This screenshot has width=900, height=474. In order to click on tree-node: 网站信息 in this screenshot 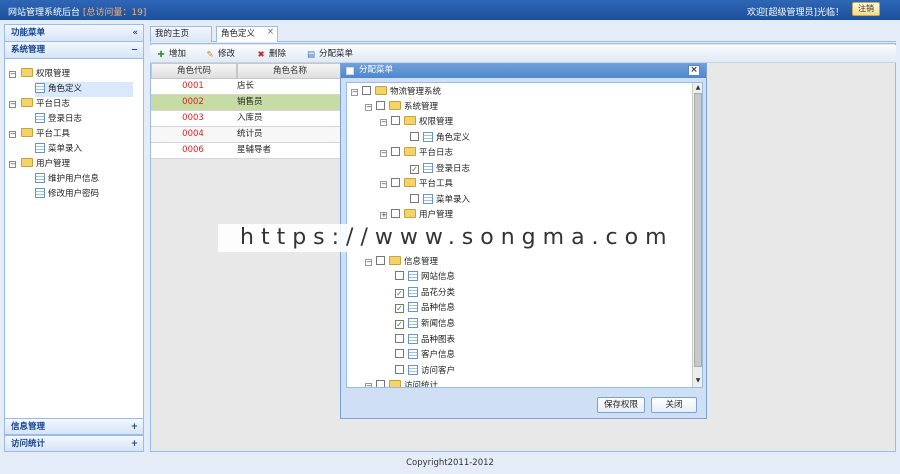, I will do `click(425, 277)`.